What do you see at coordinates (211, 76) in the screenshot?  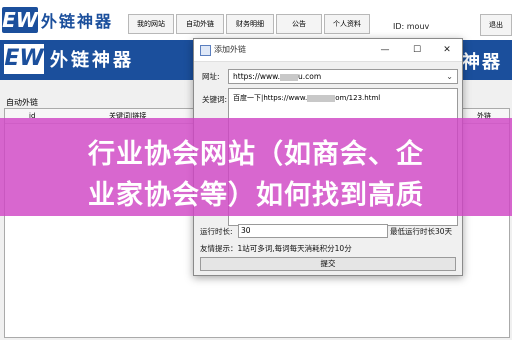 I see `url-label: 网址:` at bounding box center [211, 76].